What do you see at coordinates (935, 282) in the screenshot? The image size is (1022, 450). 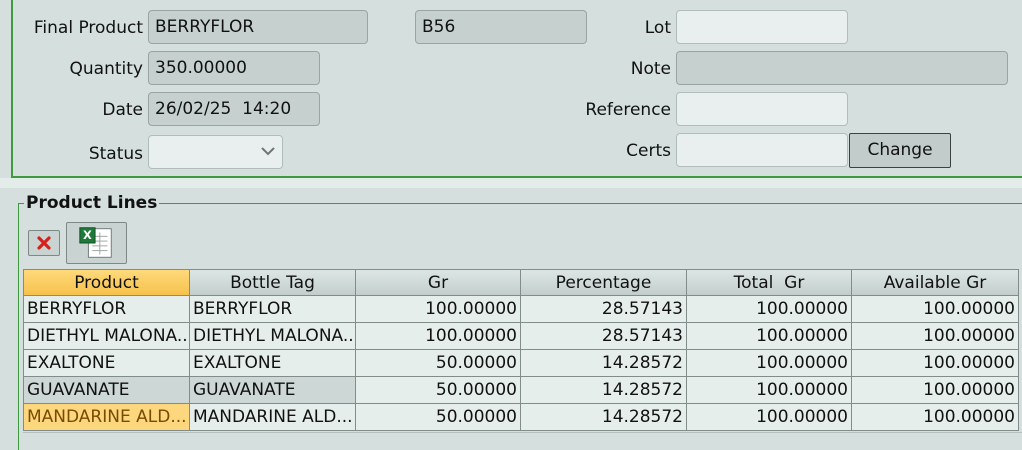 I see `column-header-available-gr: Available Gr` at bounding box center [935, 282].